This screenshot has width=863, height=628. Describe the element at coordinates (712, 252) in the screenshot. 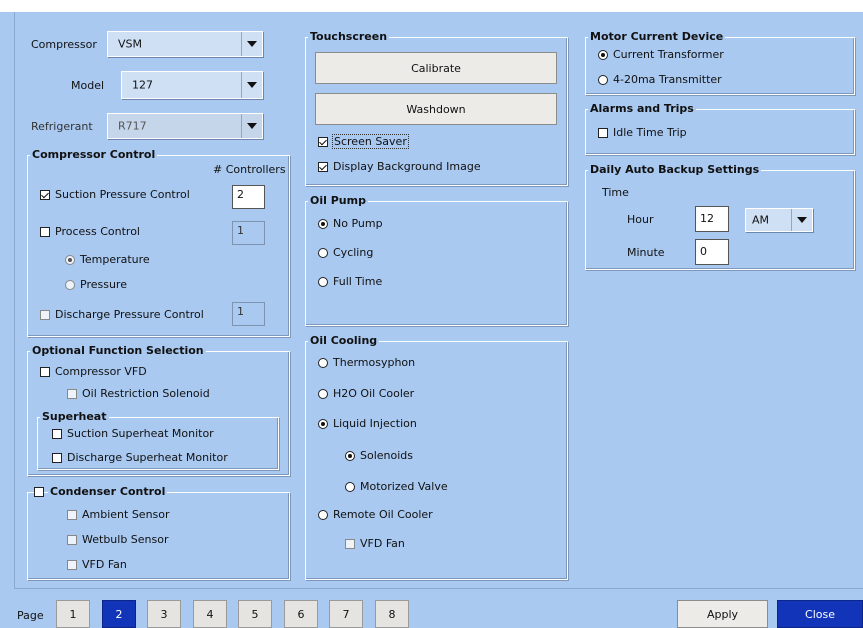

I see `minute-input: 0` at that location.